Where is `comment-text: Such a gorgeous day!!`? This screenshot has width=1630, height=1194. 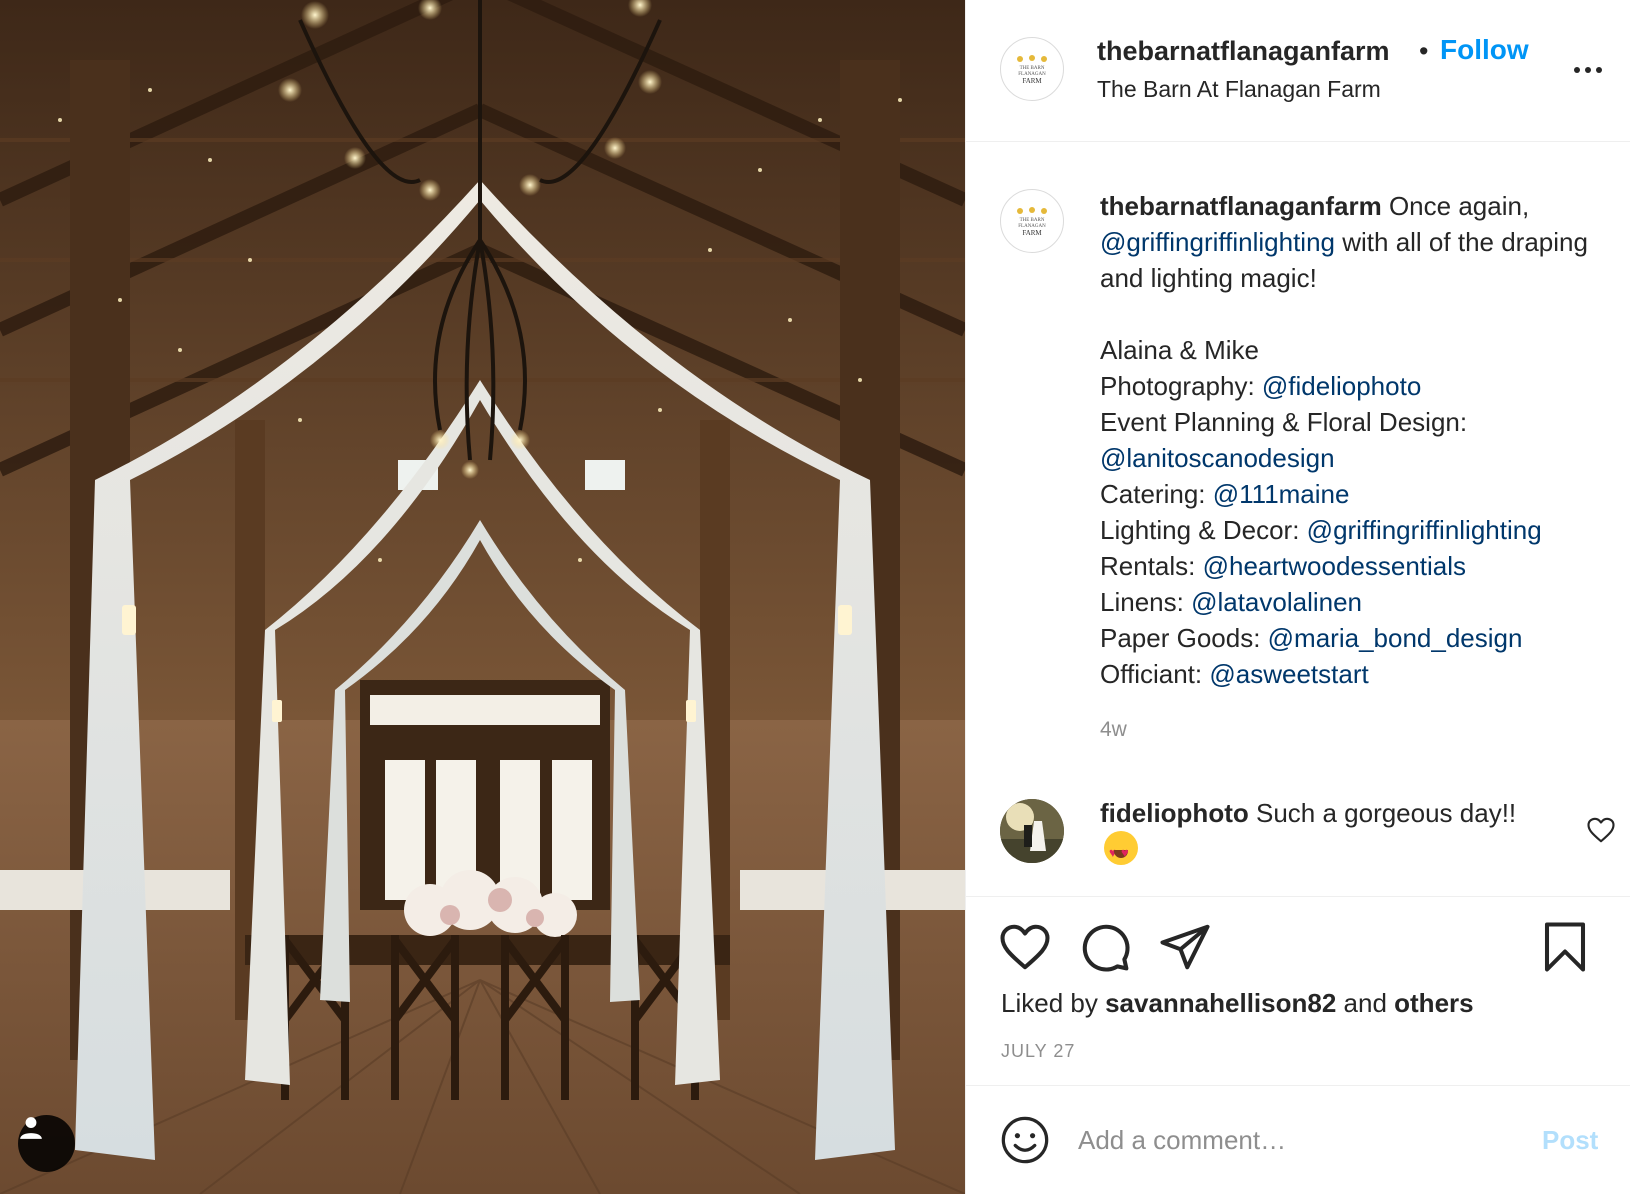
comment-text: Such a gorgeous day!! is located at coordinates (1382, 813).